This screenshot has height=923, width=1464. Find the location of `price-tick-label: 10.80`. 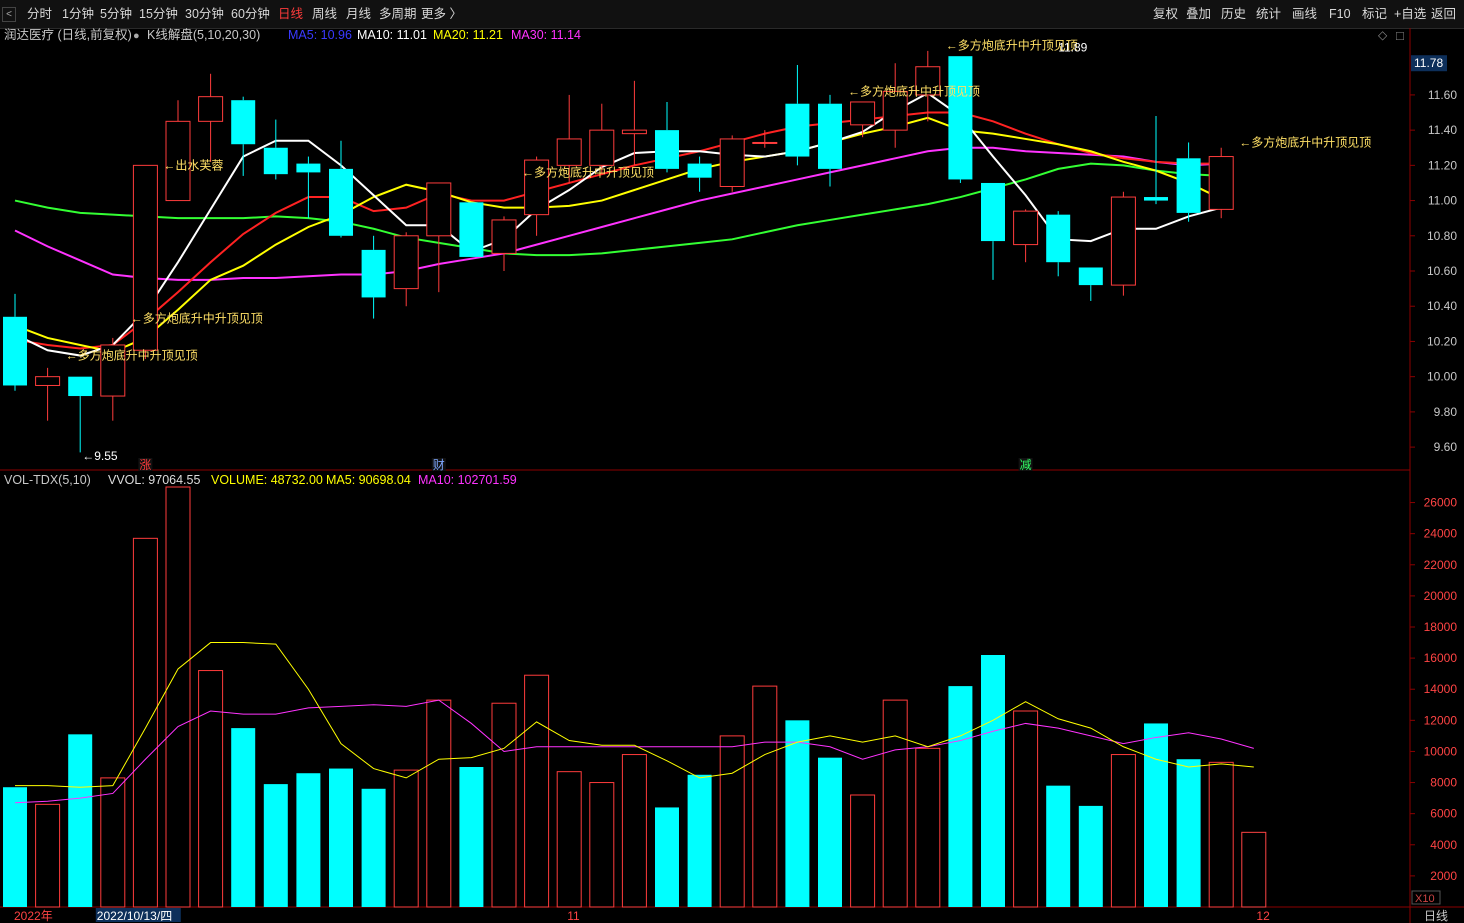

price-tick-label: 10.80 is located at coordinates (1442, 236).